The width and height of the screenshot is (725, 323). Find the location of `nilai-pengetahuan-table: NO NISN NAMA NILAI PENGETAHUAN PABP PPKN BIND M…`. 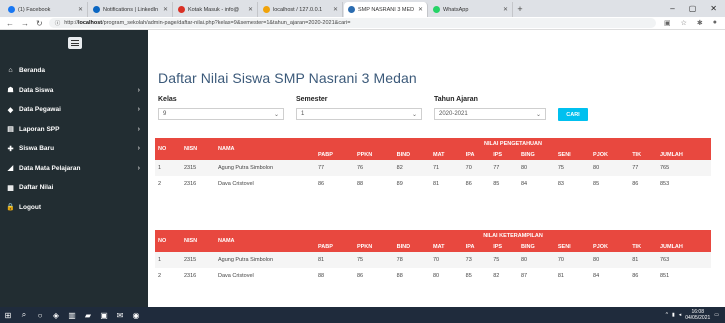

nilai-pengetahuan-table: NO NISN NAMA NILAI PENGETAHUAN PABP PPKN BIND M… is located at coordinates (433, 165).